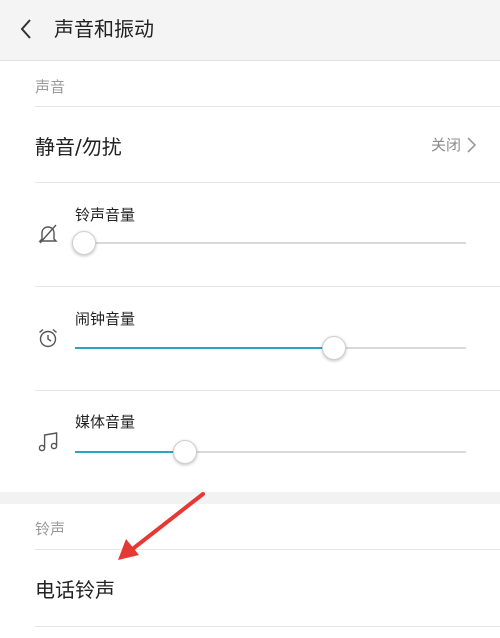 The image size is (500, 638). I want to click on alarm-clock-icon, so click(48, 338).